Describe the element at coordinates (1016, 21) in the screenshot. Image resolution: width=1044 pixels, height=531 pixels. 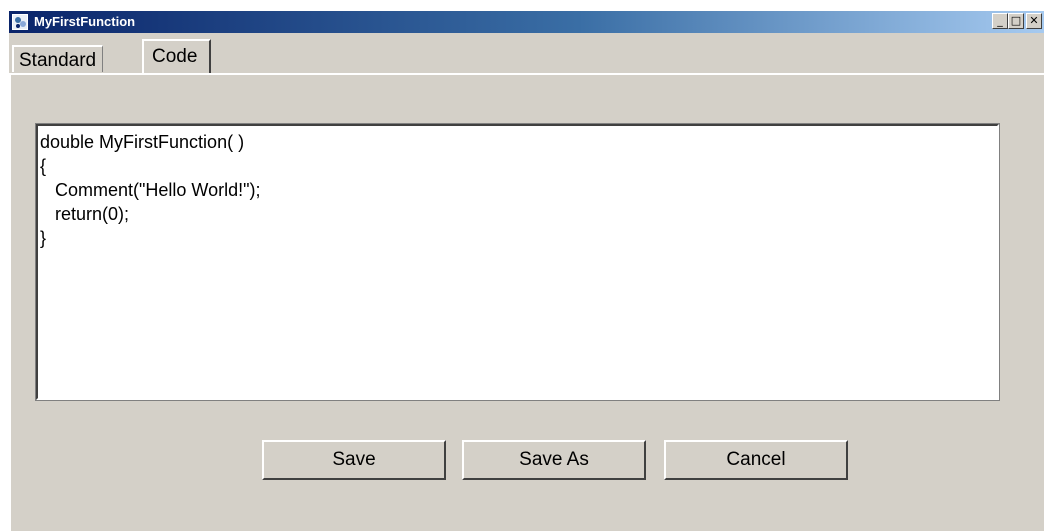
I see `maximize-icon: □` at that location.